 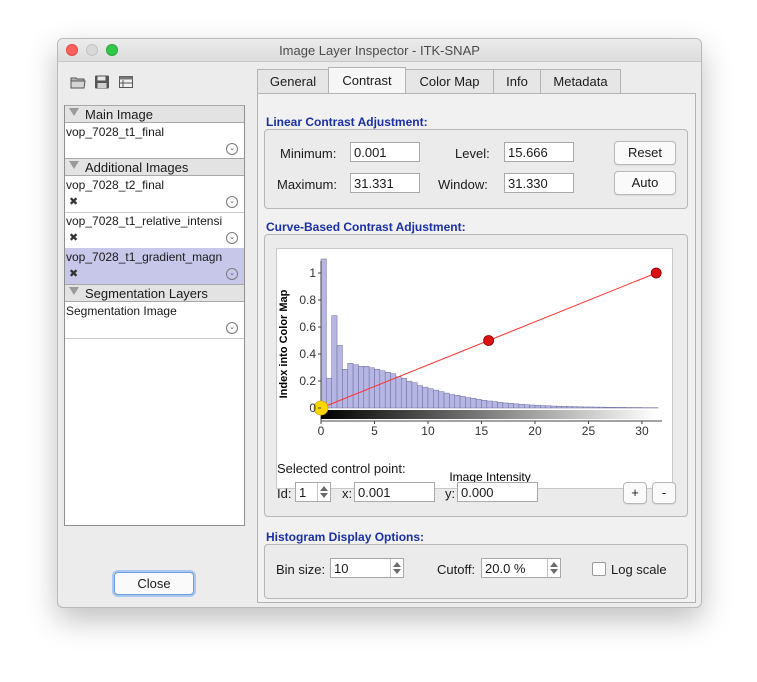 I want to click on id-spinbox: 1, so click(x=313, y=492).